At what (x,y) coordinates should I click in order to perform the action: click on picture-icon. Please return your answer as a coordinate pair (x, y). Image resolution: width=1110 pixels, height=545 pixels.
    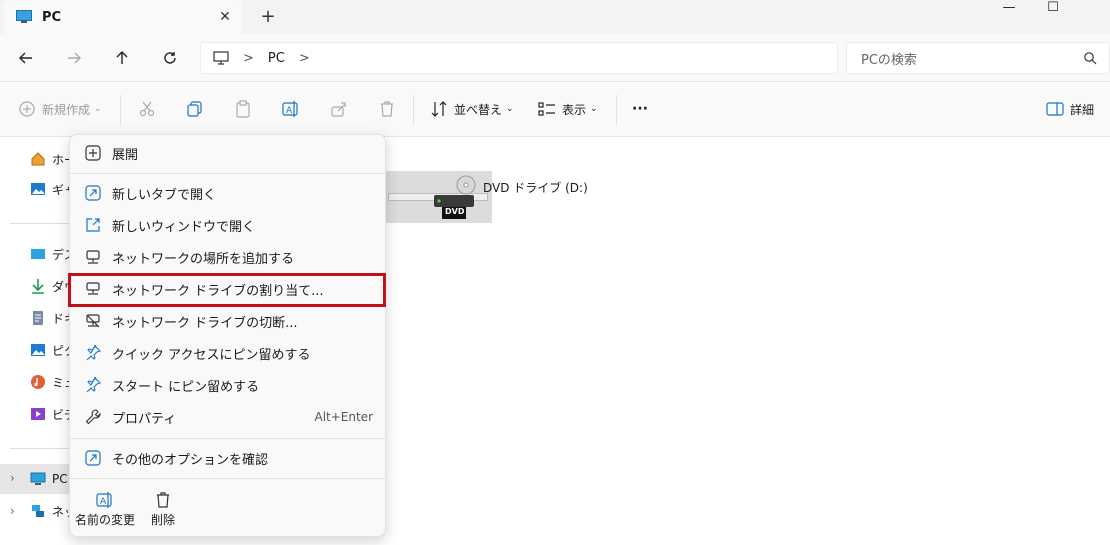
    Looking at the image, I should click on (38, 350).